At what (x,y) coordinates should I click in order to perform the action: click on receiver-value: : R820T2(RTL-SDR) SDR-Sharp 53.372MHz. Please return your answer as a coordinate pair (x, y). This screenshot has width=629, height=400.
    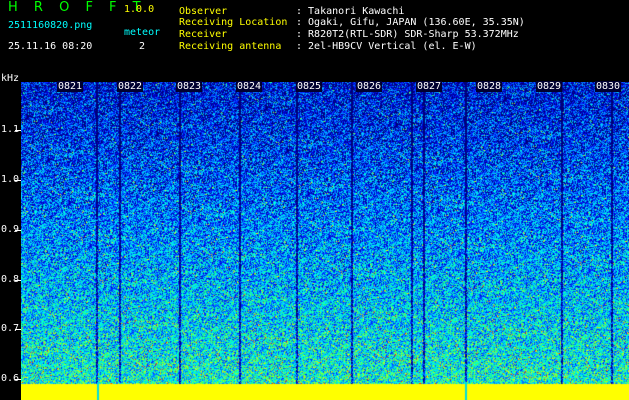
    Looking at the image, I should click on (407, 34).